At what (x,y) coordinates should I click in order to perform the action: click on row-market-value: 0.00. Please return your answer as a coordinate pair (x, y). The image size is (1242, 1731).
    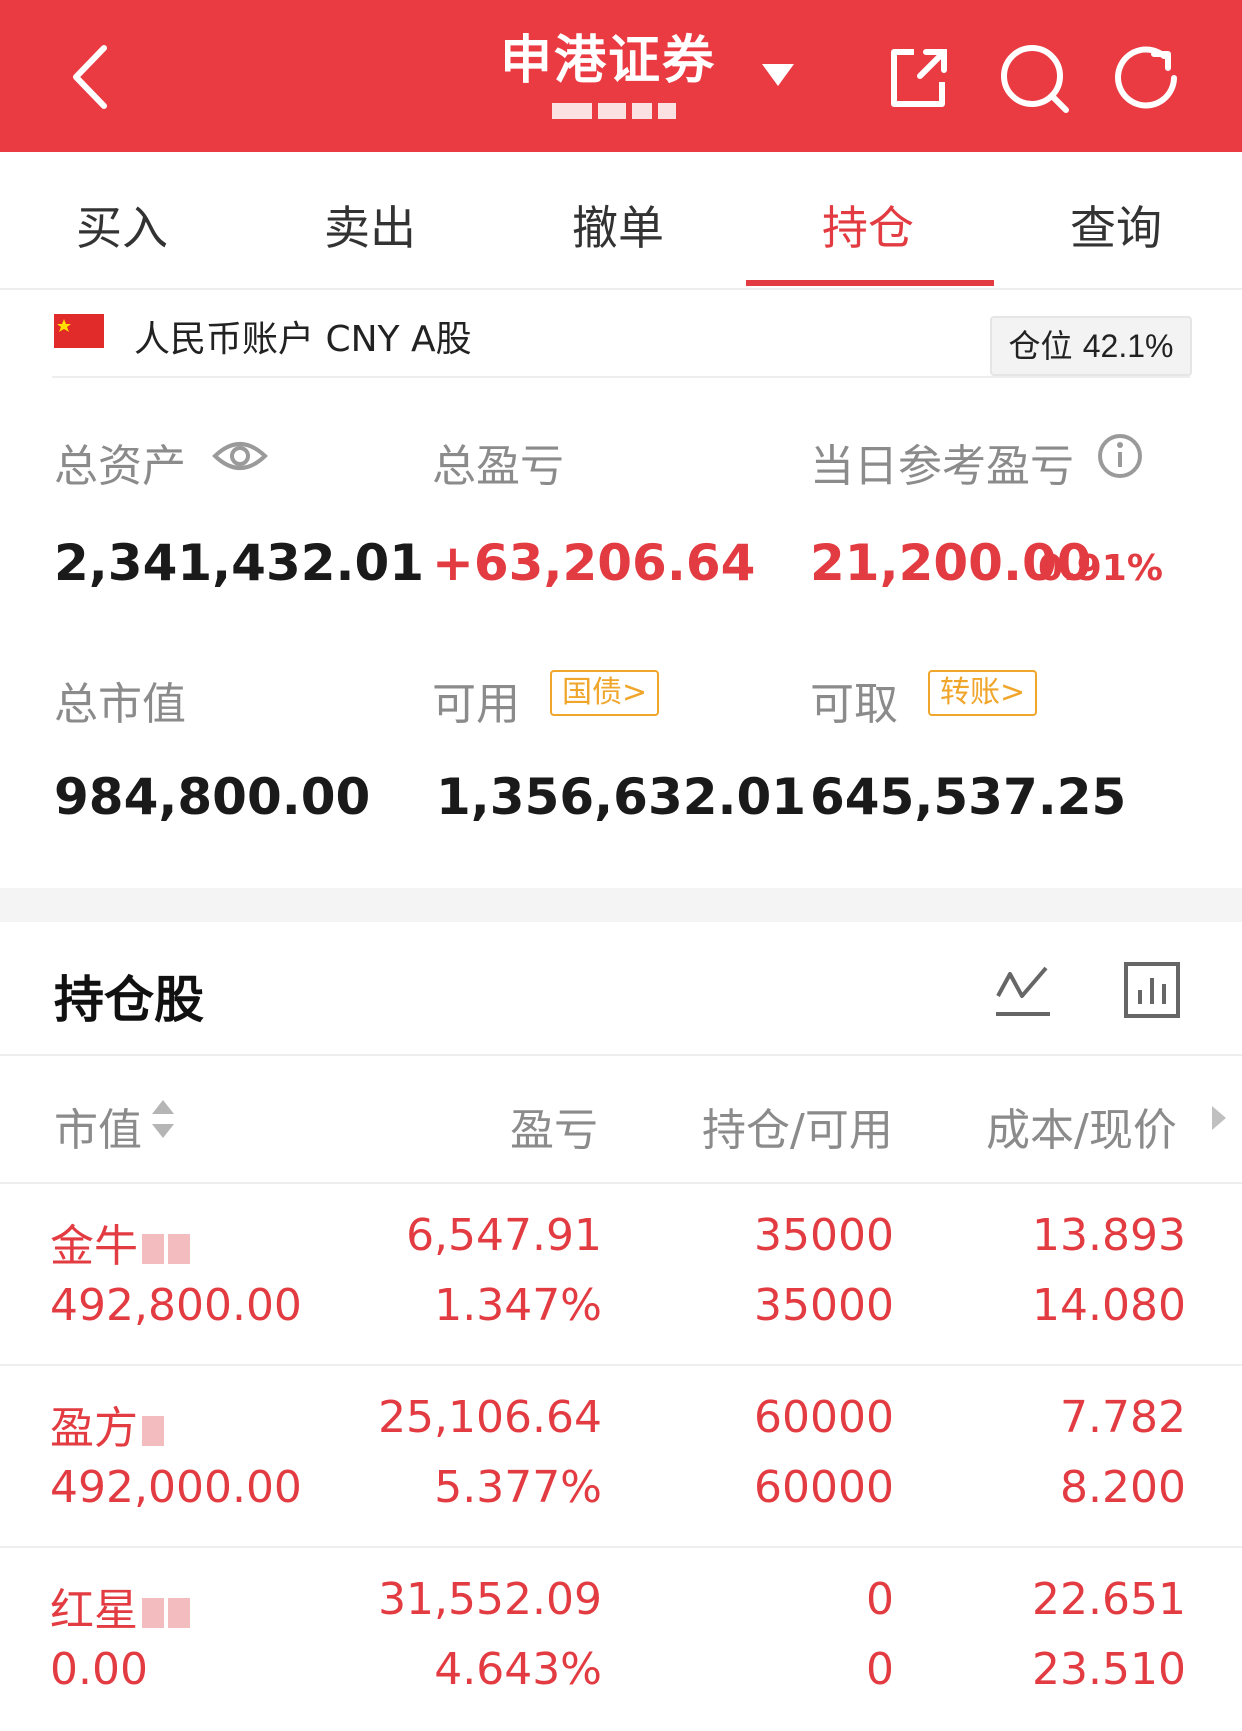
    Looking at the image, I should click on (99, 1669).